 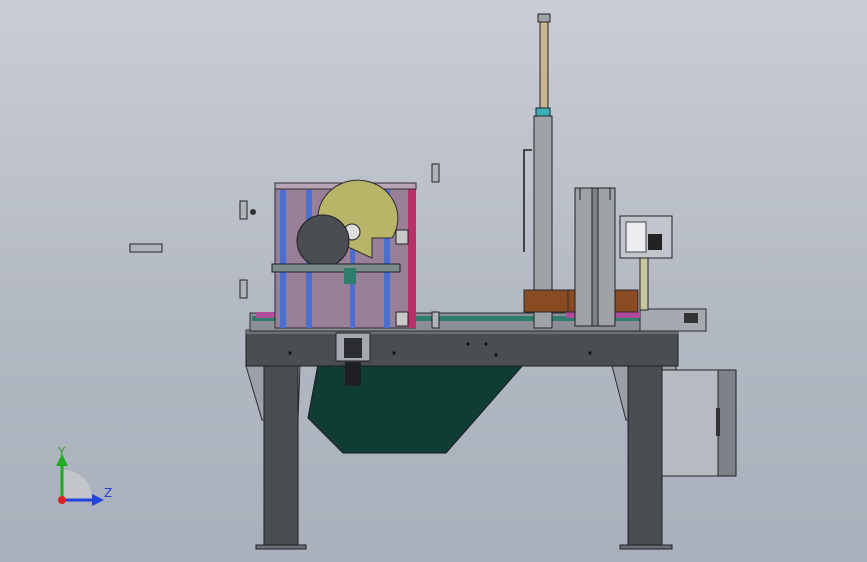 I want to click on axis-y-label: Y, so click(x=61, y=452).